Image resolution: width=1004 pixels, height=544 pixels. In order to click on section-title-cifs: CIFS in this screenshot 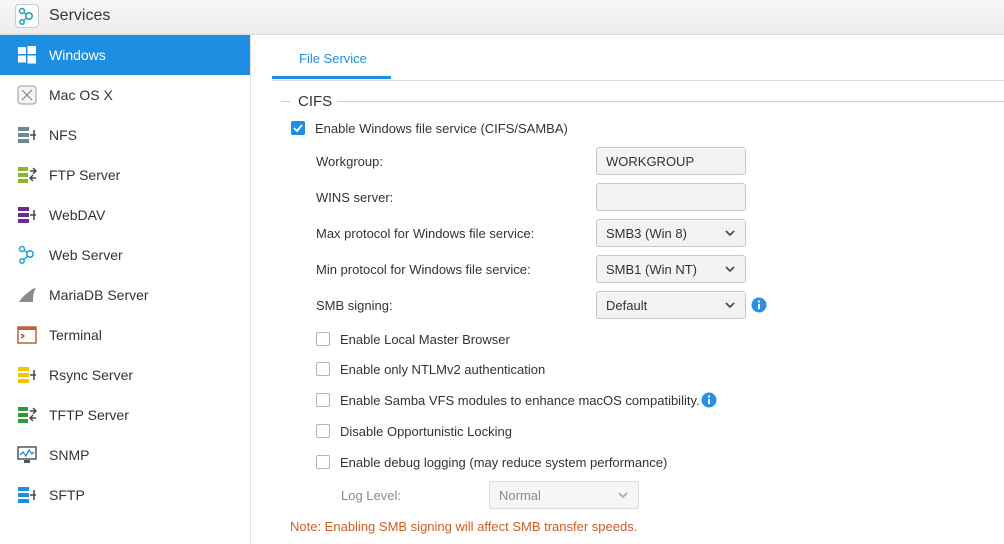, I will do `click(315, 101)`.